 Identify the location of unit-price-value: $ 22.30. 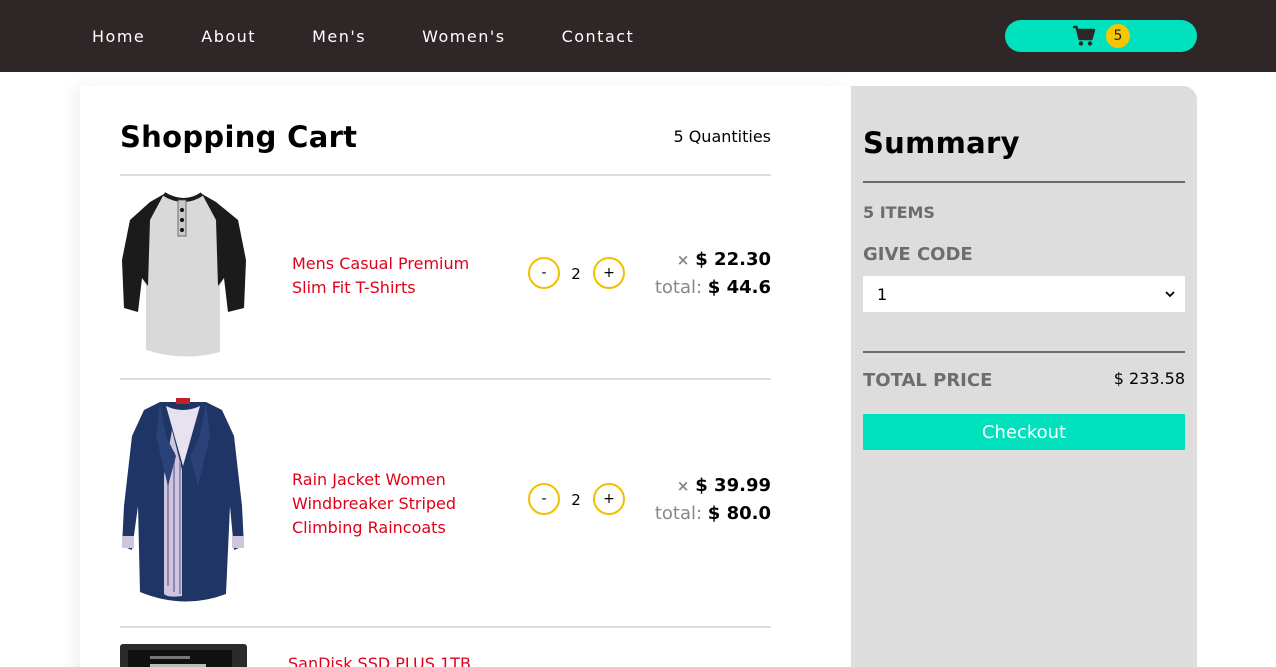
(733, 259).